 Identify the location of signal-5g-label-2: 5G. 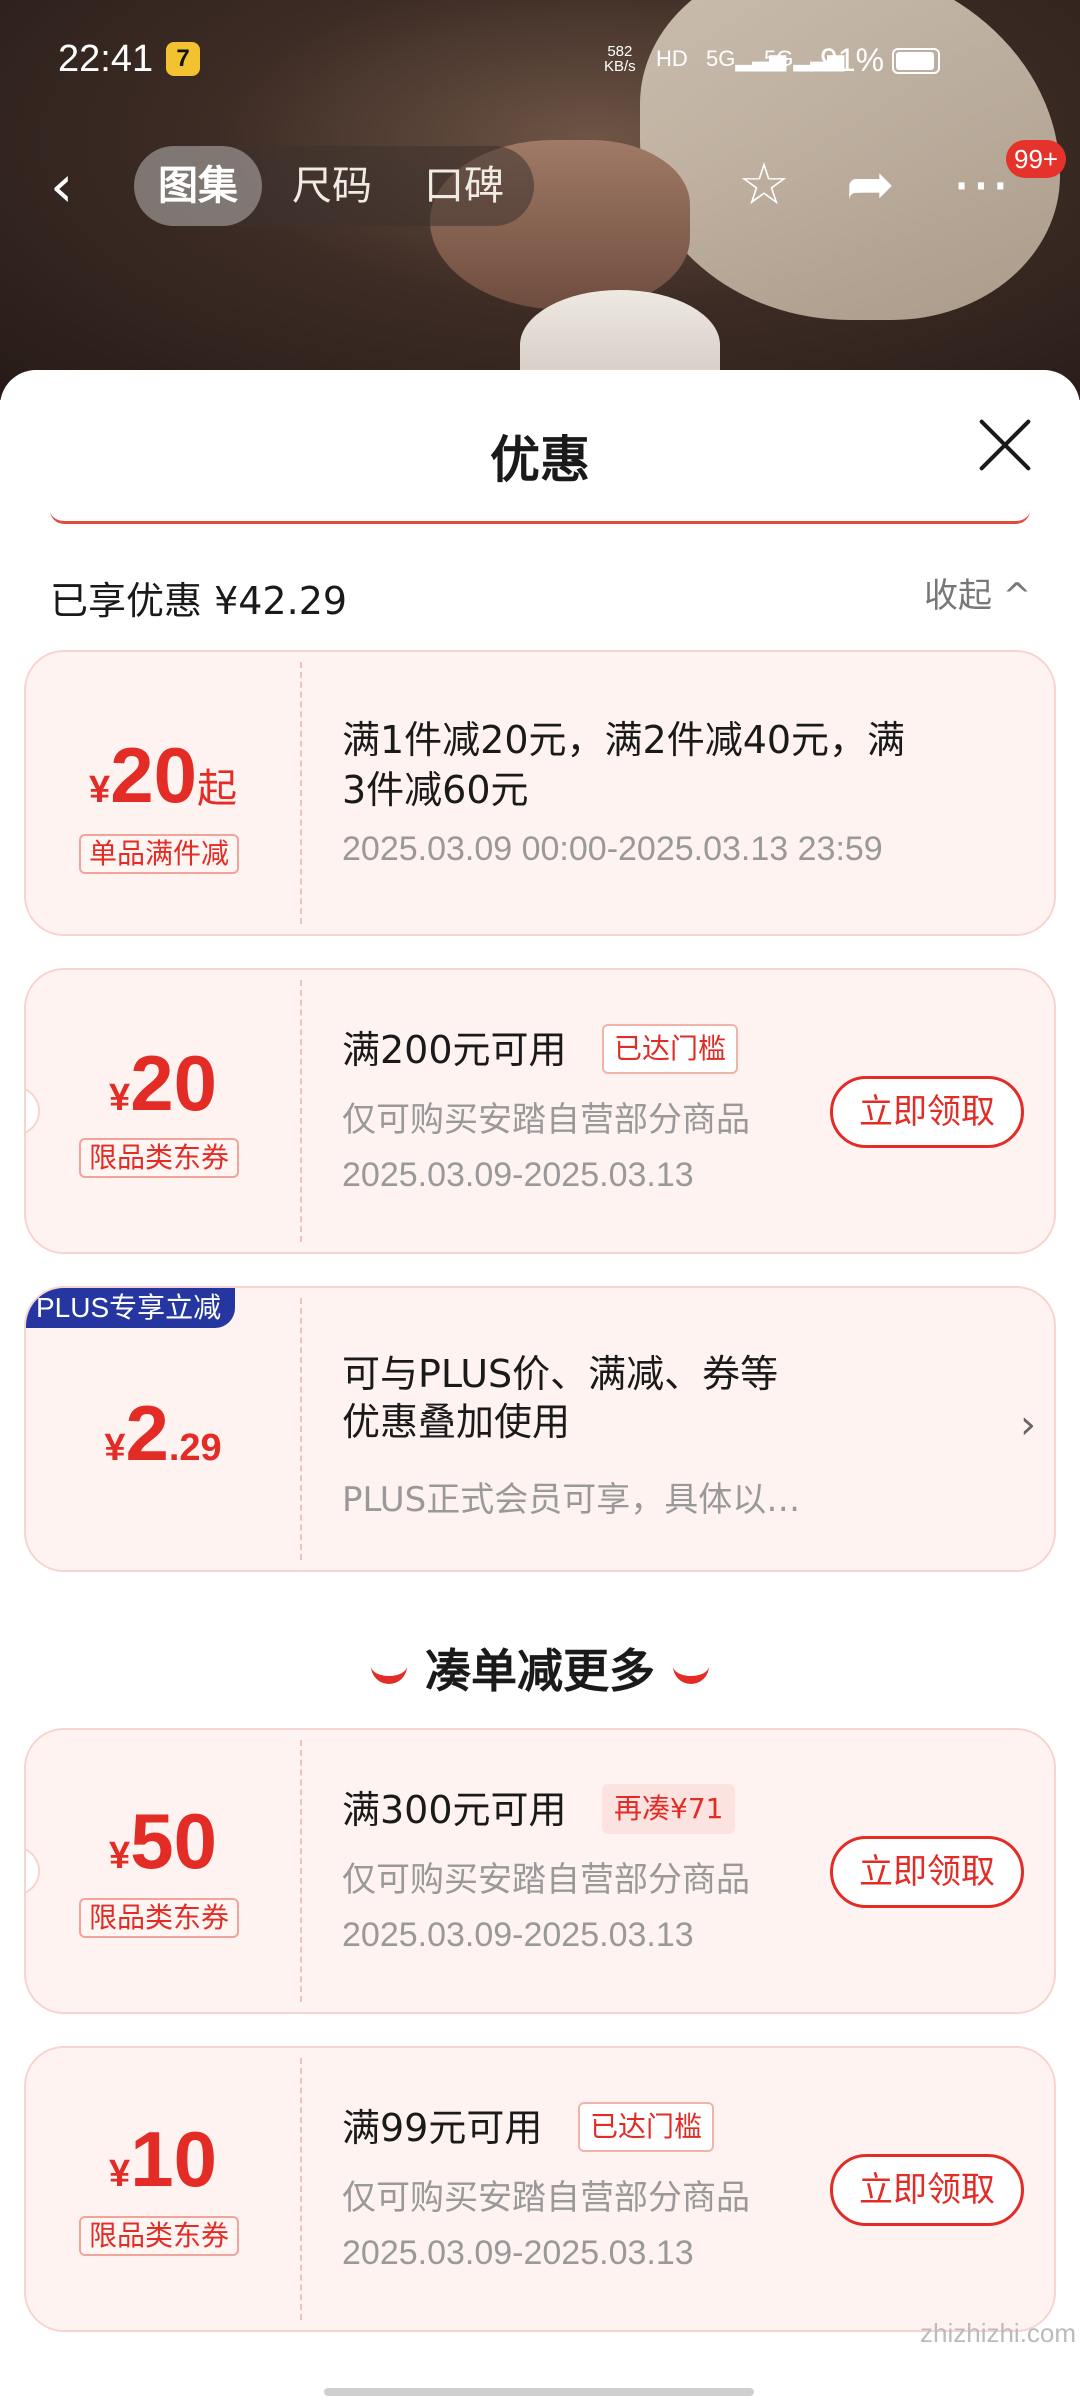
(779, 58).